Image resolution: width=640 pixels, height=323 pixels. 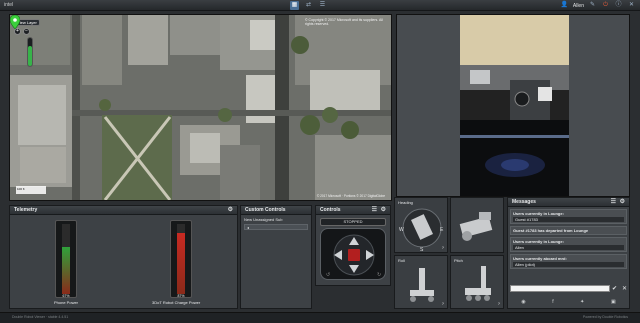 I want to click on gauge-percent: 87%, so click(x=181, y=296).